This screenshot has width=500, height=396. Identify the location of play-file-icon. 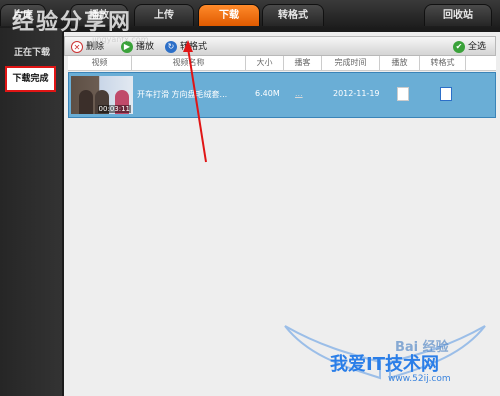
(403, 94).